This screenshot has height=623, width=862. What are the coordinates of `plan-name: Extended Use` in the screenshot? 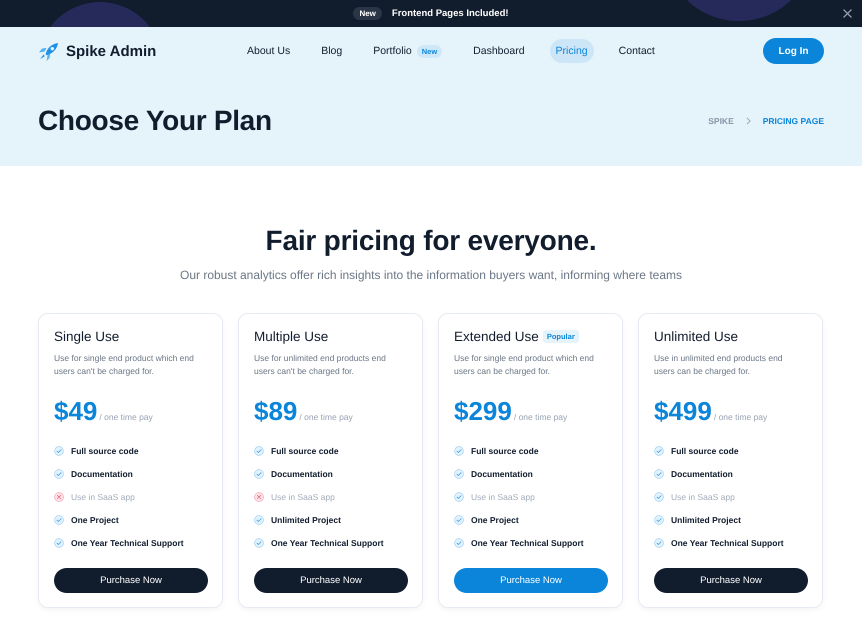 It's located at (496, 336).